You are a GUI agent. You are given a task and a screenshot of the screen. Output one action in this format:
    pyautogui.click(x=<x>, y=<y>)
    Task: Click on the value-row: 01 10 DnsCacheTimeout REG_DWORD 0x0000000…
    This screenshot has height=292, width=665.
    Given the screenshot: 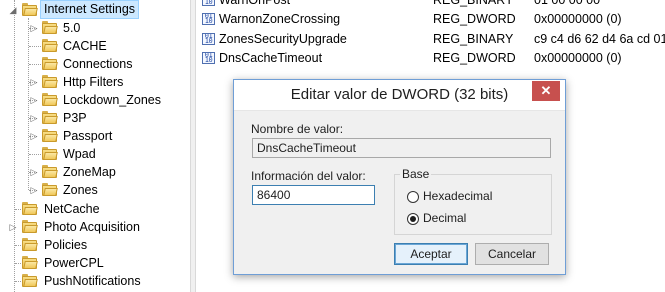 What is the action you would take?
    pyautogui.click(x=430, y=58)
    